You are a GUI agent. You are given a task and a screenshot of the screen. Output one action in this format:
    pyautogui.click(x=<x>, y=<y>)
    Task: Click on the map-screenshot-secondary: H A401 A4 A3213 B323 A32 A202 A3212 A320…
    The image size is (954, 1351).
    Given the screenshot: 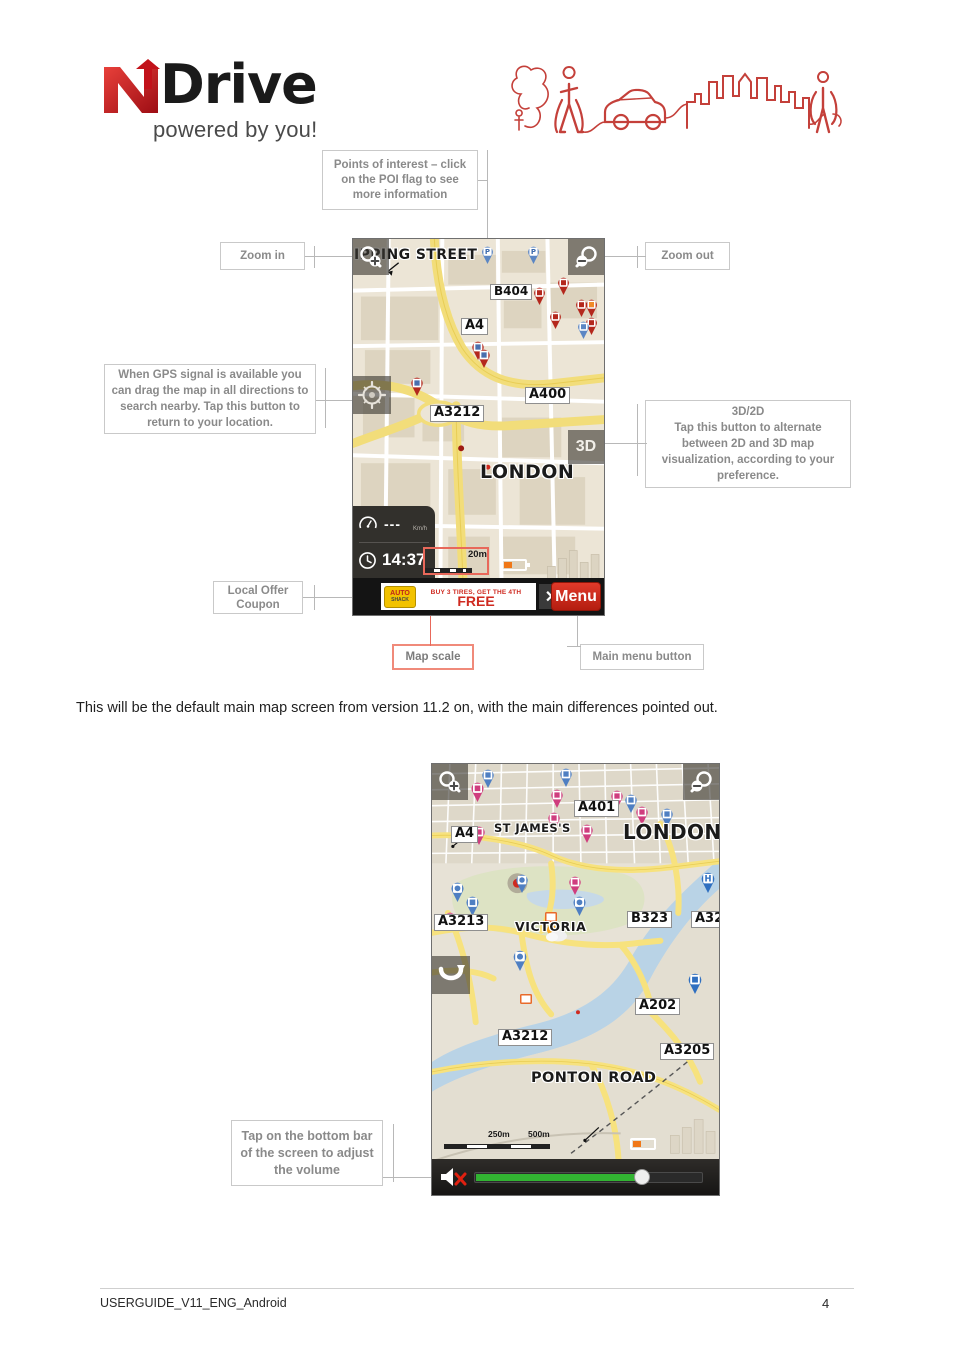 What is the action you would take?
    pyautogui.click(x=575, y=979)
    